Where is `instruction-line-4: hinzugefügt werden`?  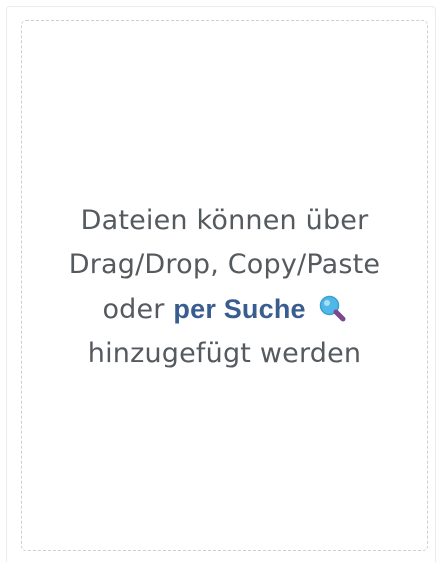
instruction-line-4: hinzugefügt werden is located at coordinates (224, 353).